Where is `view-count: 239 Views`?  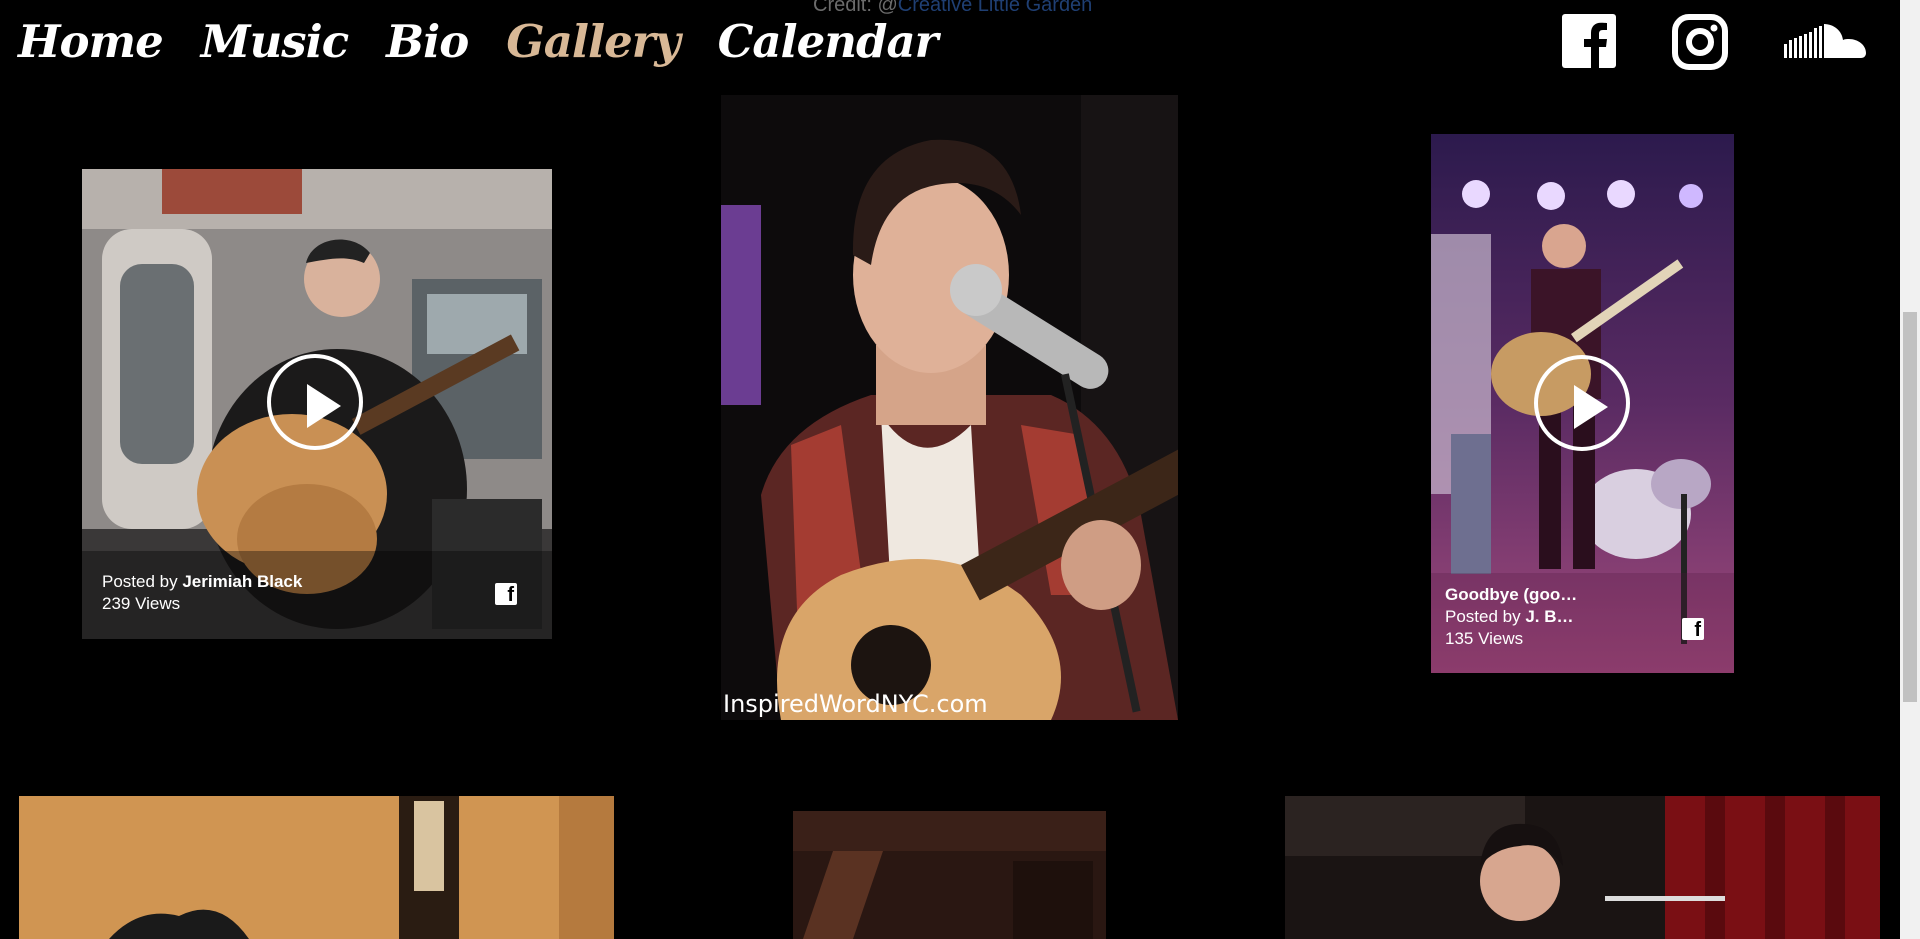
view-count: 239 Views is located at coordinates (141, 603).